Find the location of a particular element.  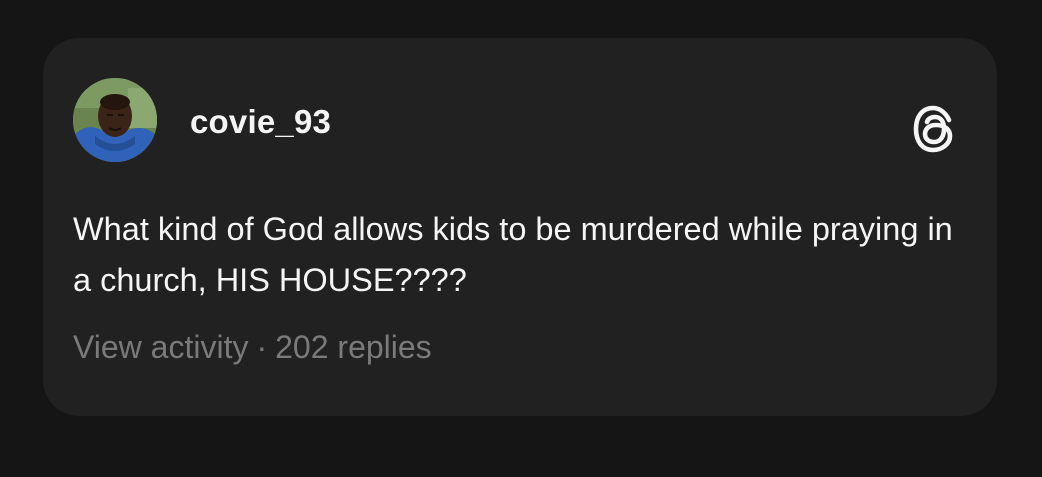

avatar-image is located at coordinates (115, 120).